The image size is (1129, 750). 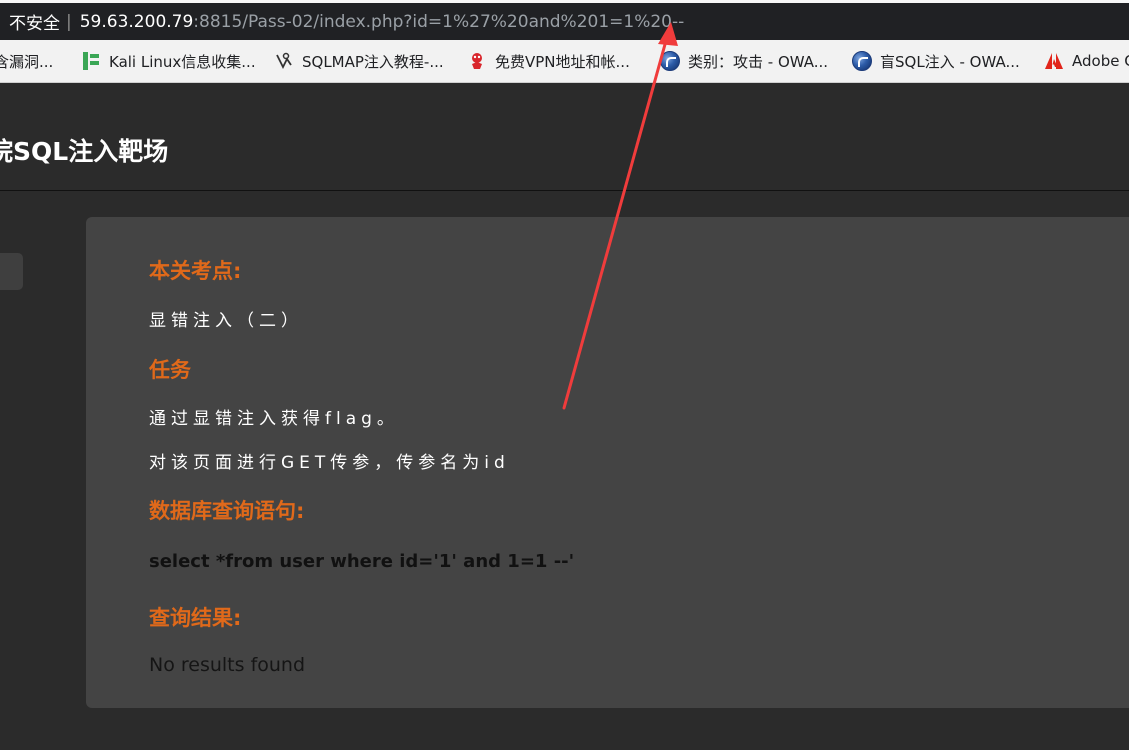 What do you see at coordinates (30, 21) in the screenshot?
I see `not-secure-label: 不安全` at bounding box center [30, 21].